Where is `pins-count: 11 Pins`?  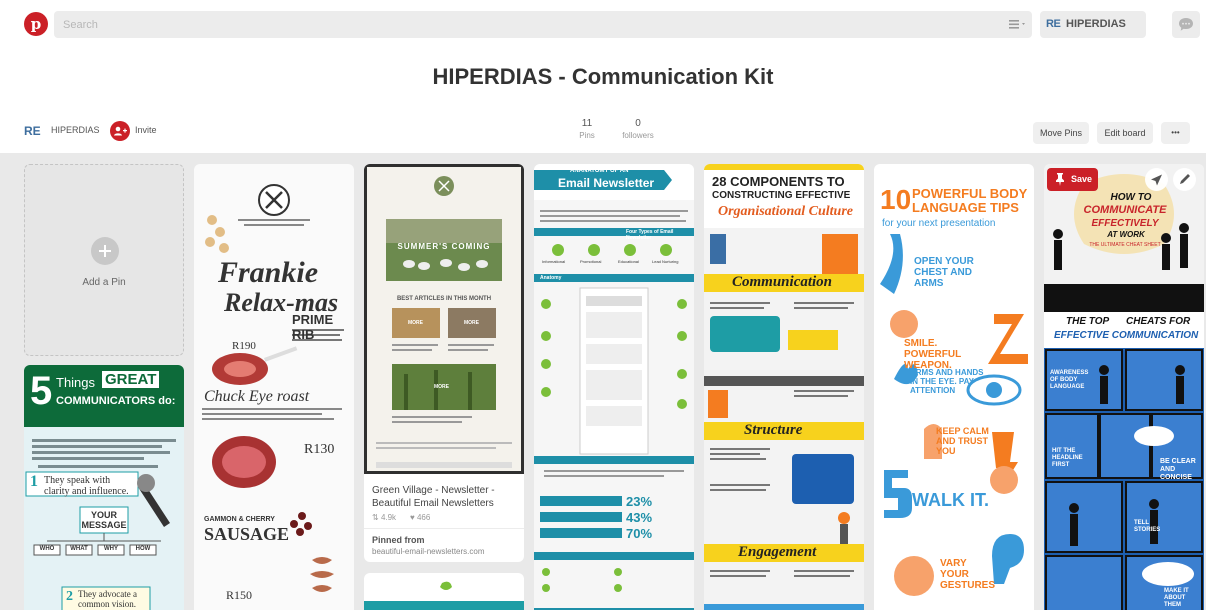
pins-count: 11 Pins is located at coordinates (587, 129).